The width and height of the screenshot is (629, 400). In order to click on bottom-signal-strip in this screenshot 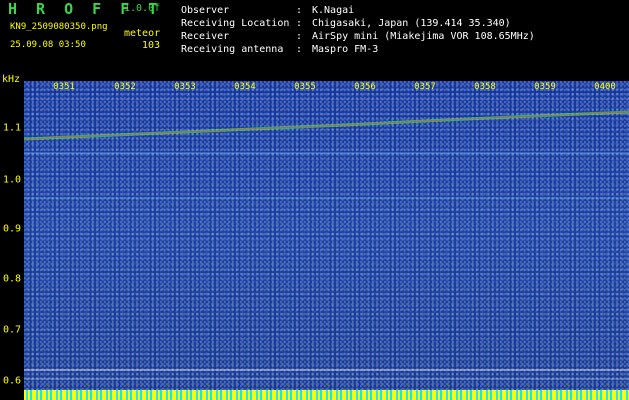, I will do `click(326, 395)`.